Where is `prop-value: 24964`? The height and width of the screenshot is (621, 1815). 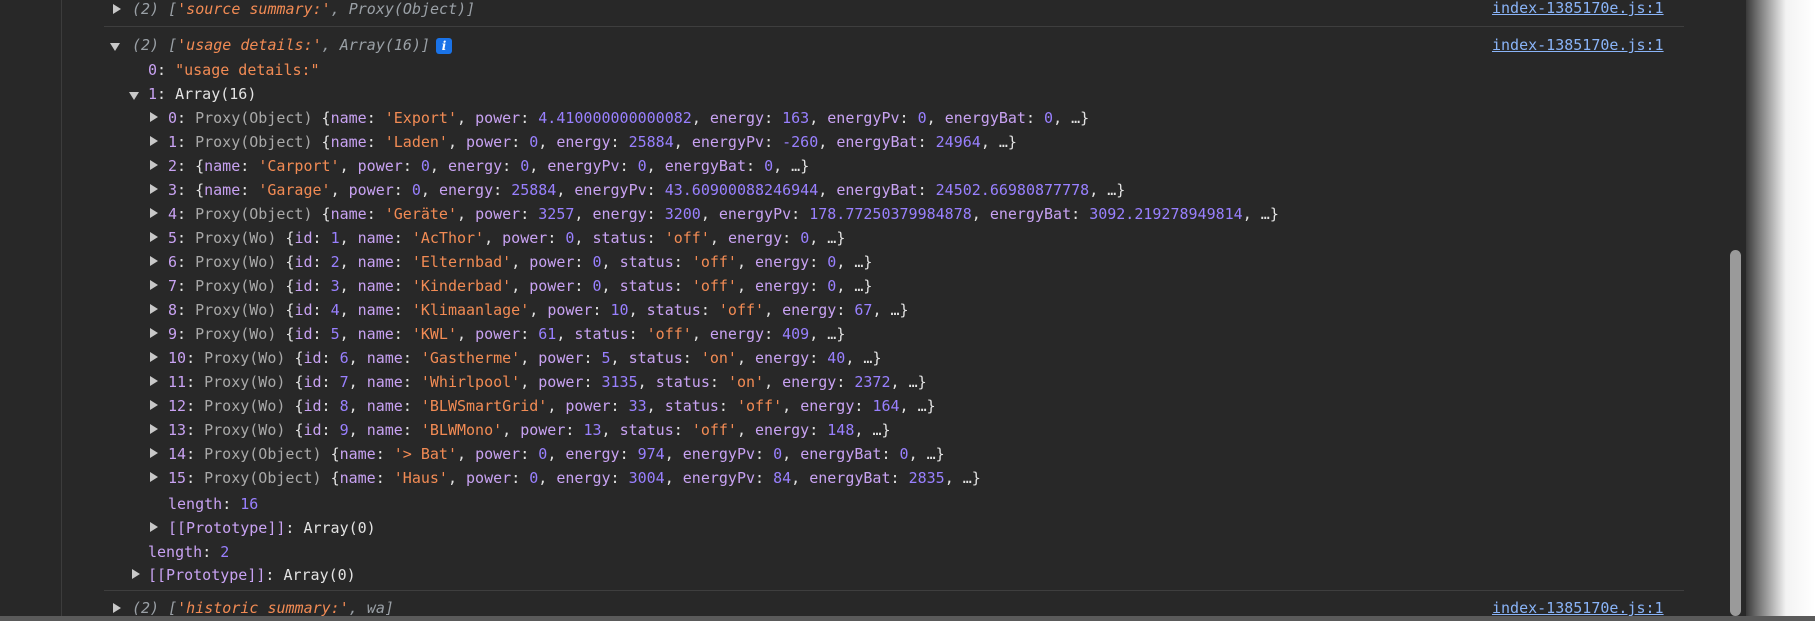 prop-value: 24964 is located at coordinates (958, 142).